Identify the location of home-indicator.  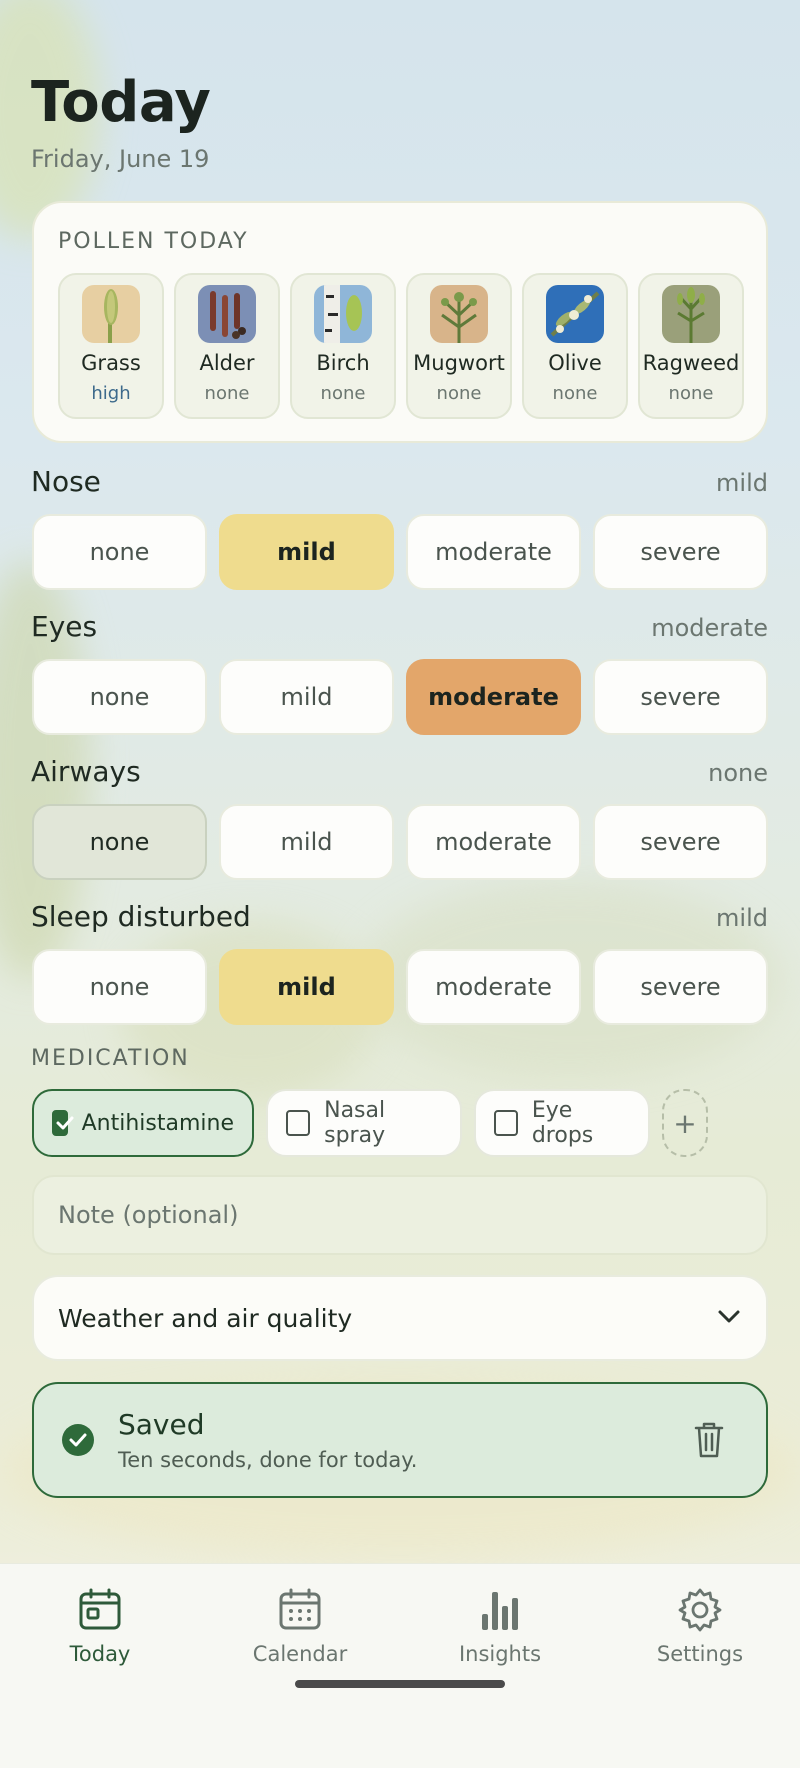
(400, 1684).